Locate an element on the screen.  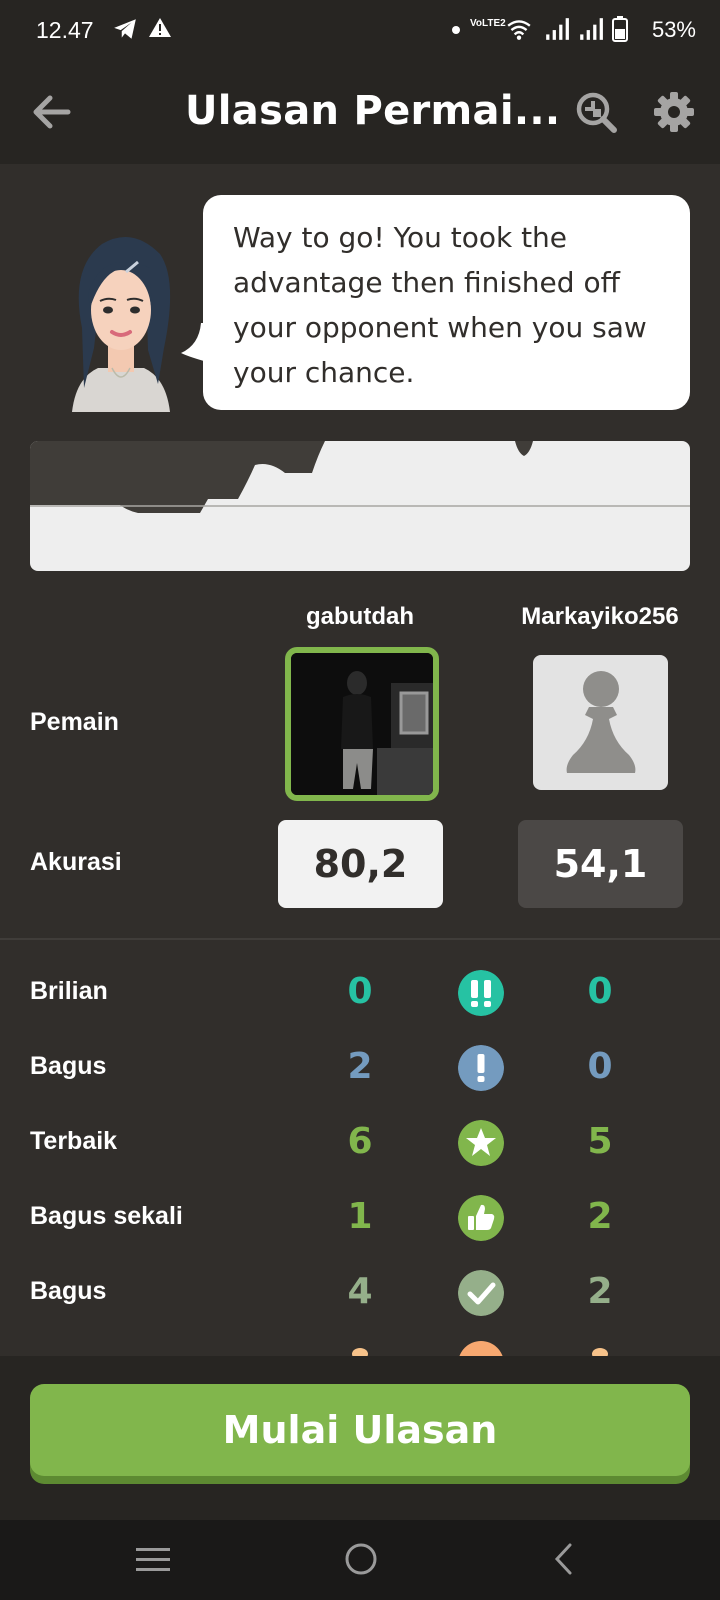
bubble-tail is located at coordinates (196, 343).